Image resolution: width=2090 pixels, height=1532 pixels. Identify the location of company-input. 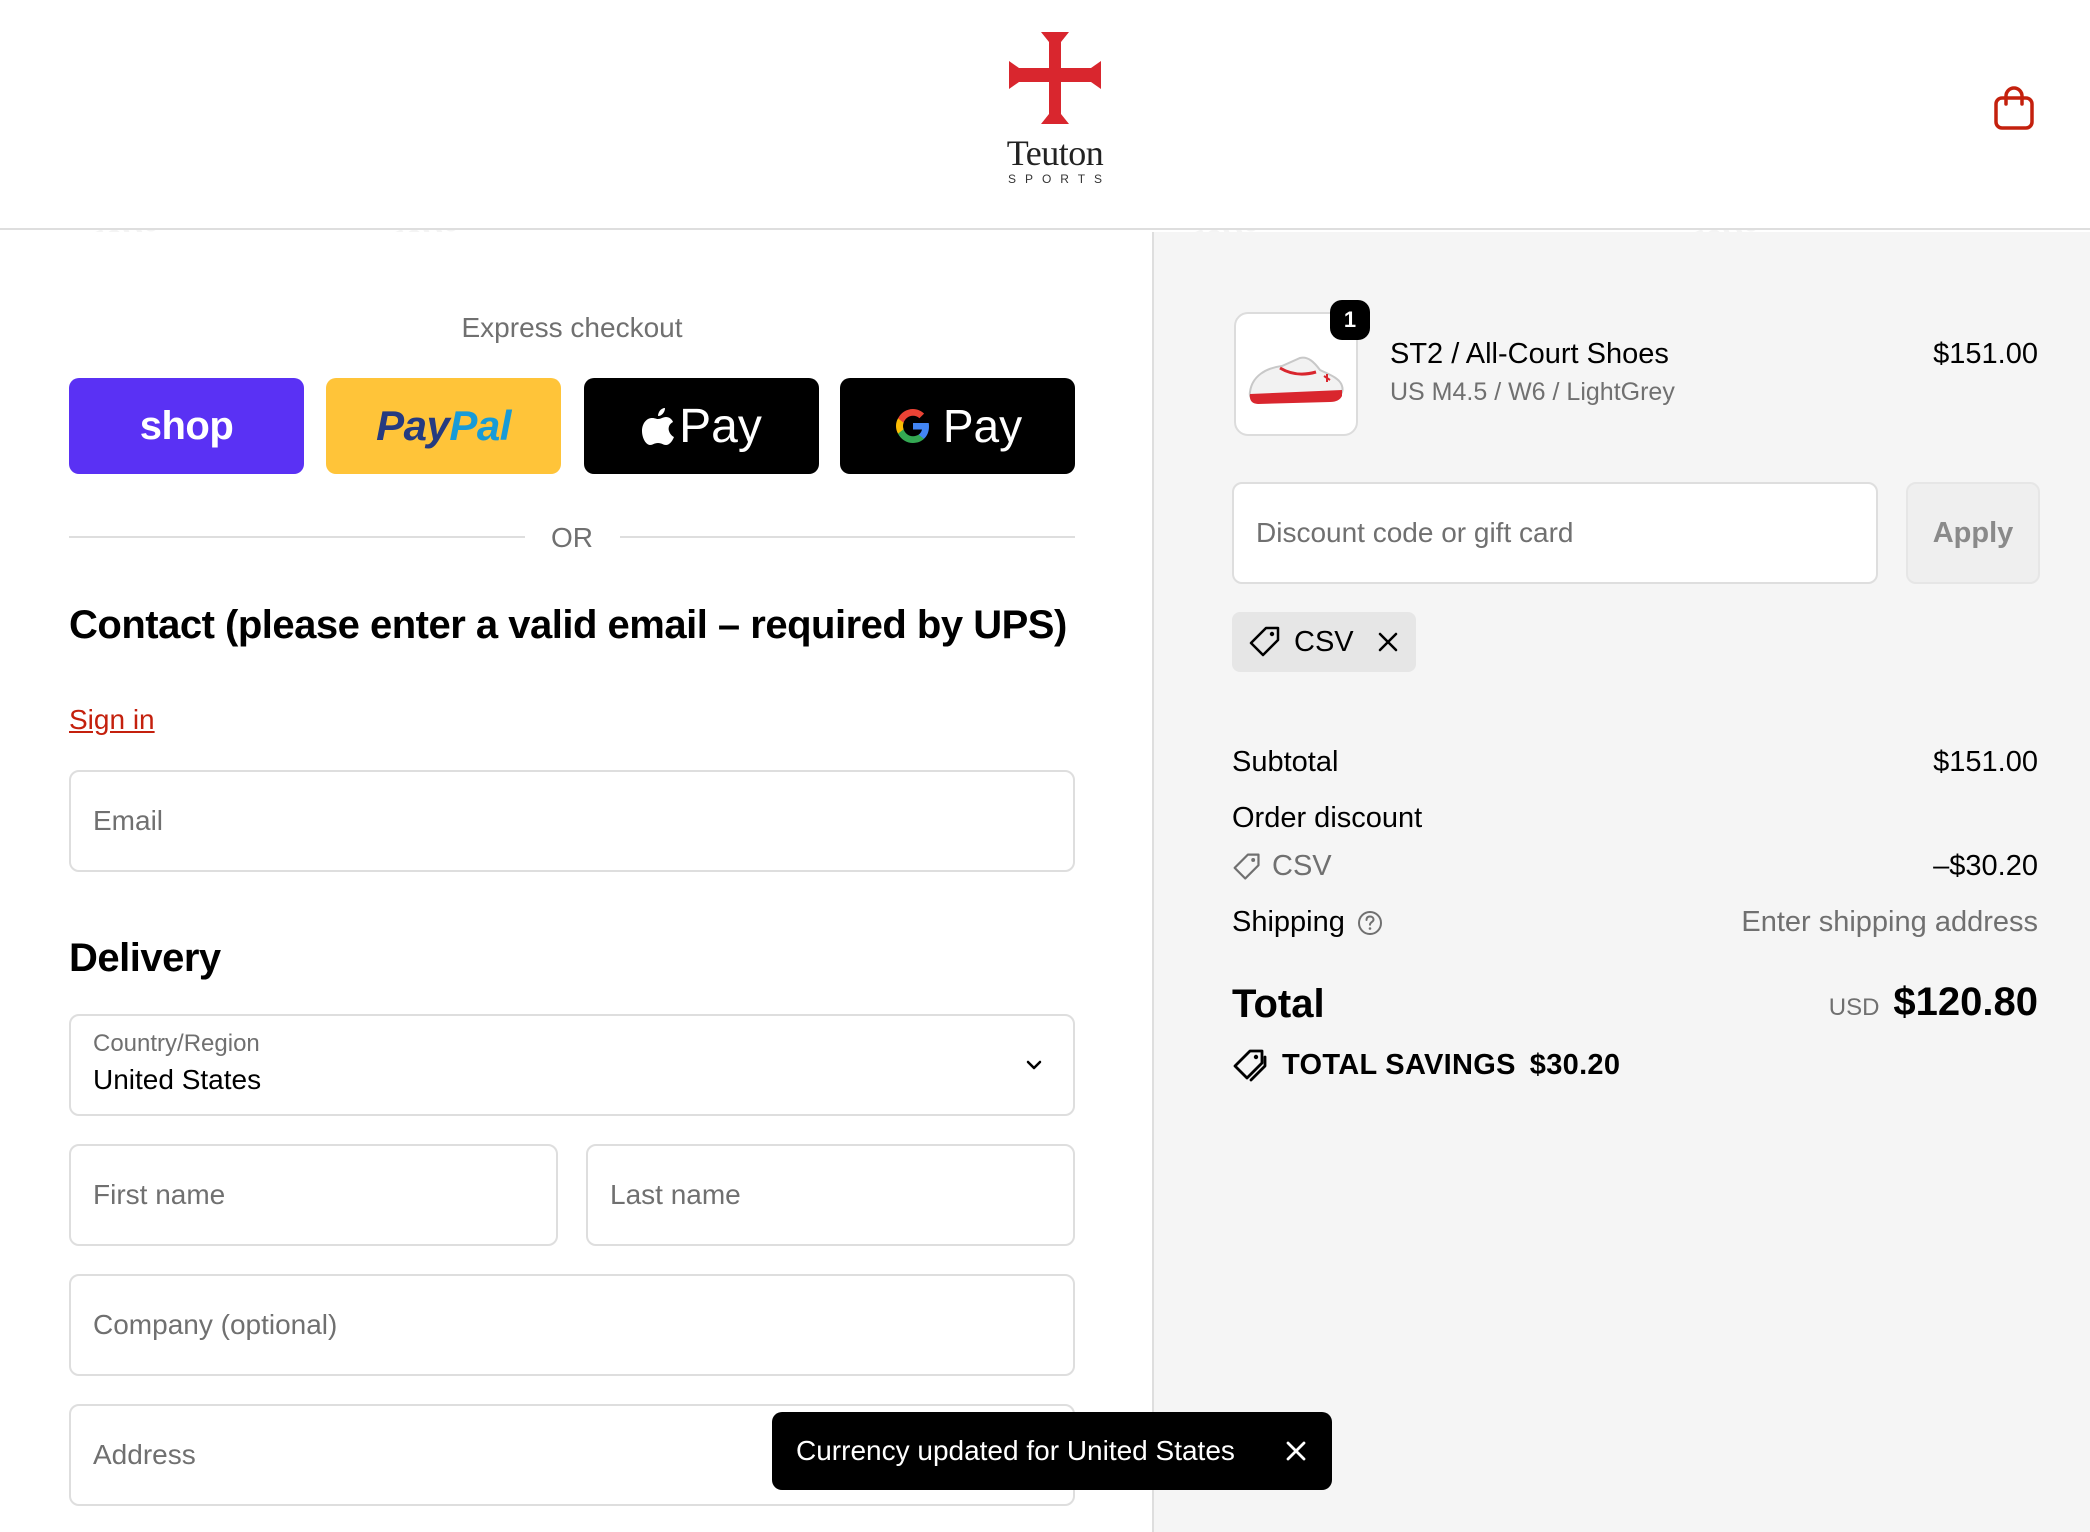
(572, 1325).